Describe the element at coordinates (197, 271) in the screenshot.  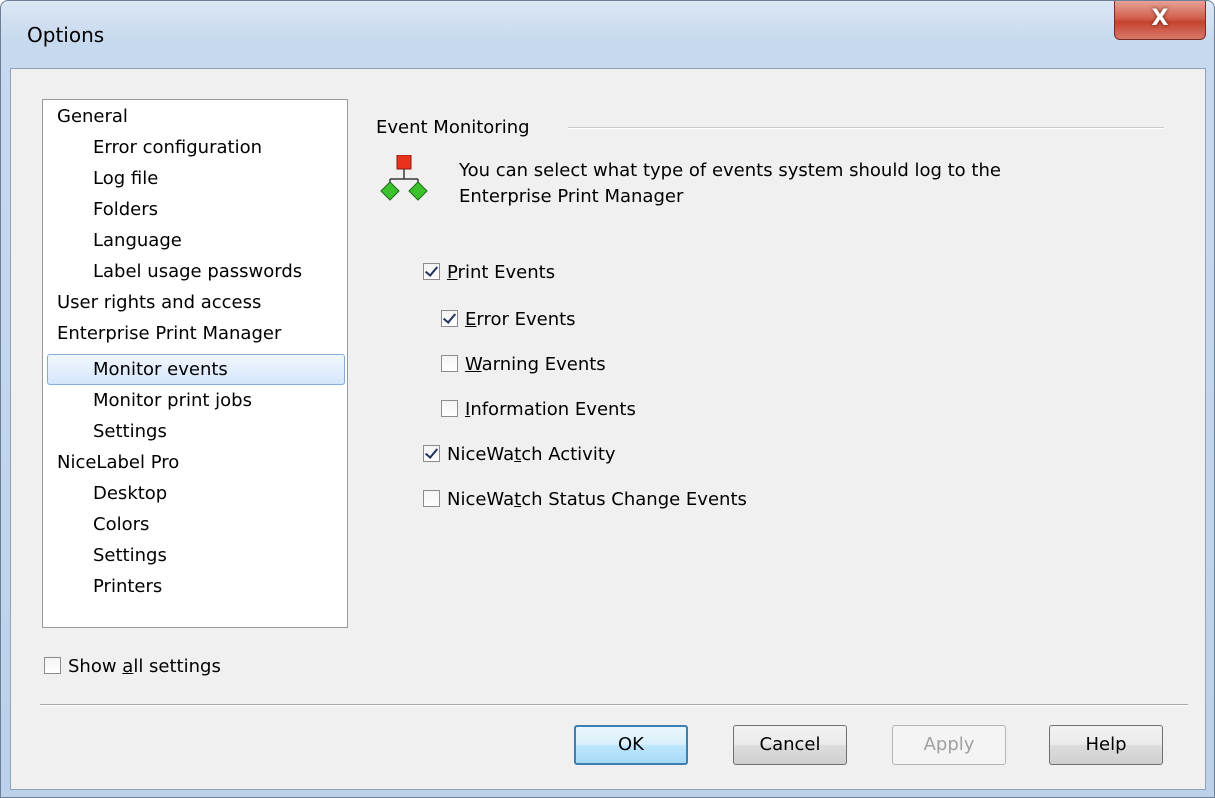
I see `tree-item-label-usage-passwords: Label usage passwords` at that location.